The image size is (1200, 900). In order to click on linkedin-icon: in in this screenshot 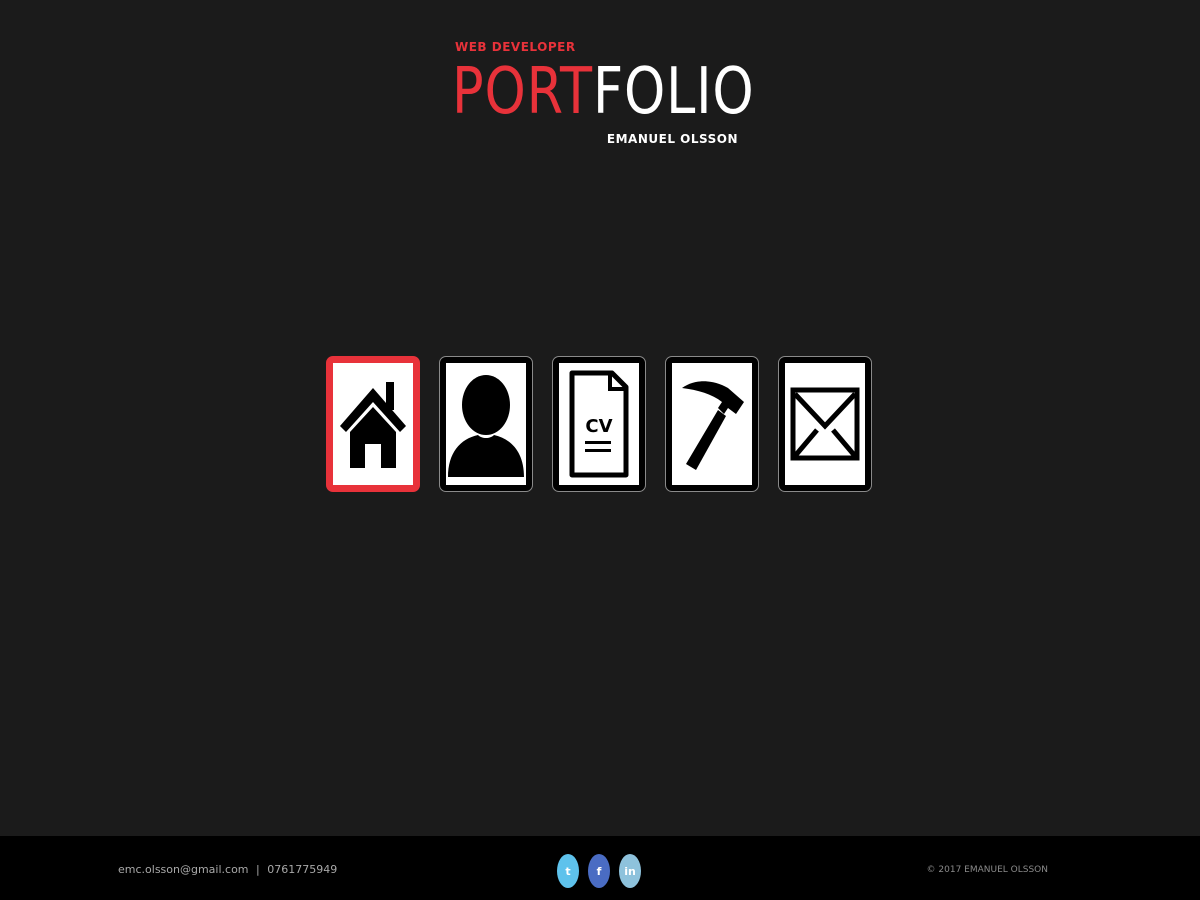, I will do `click(630, 871)`.